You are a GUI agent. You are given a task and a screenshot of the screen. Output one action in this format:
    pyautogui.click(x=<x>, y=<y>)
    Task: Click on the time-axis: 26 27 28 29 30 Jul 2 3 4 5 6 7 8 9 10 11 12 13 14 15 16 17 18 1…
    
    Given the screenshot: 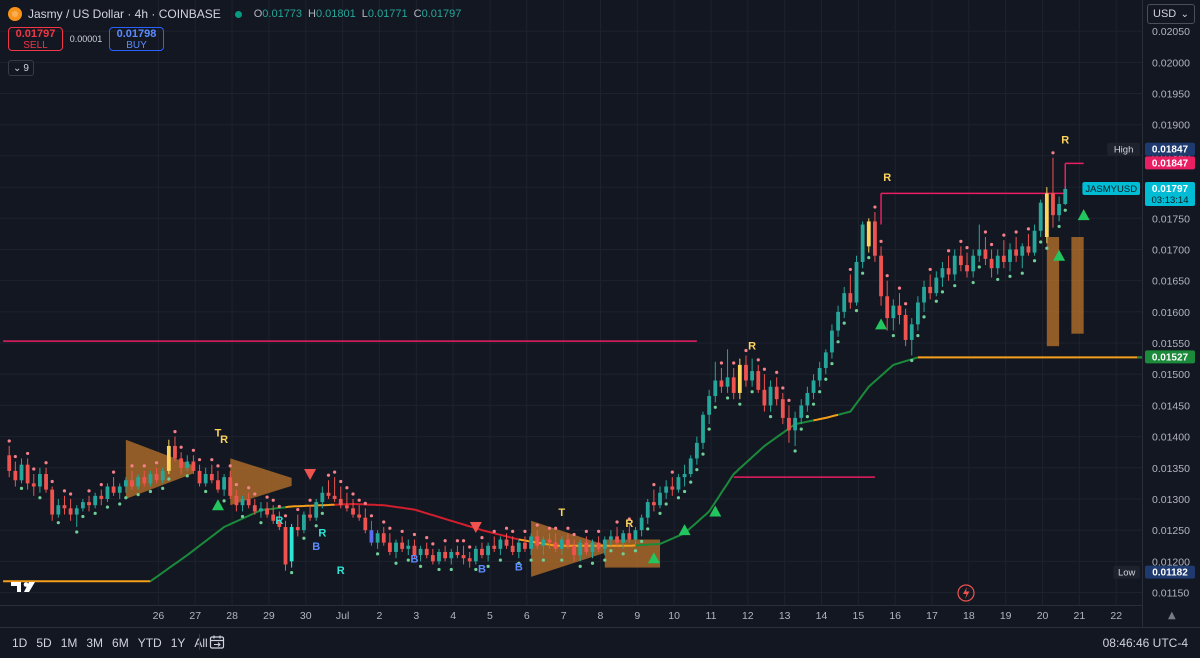 What is the action you would take?
    pyautogui.click(x=571, y=613)
    